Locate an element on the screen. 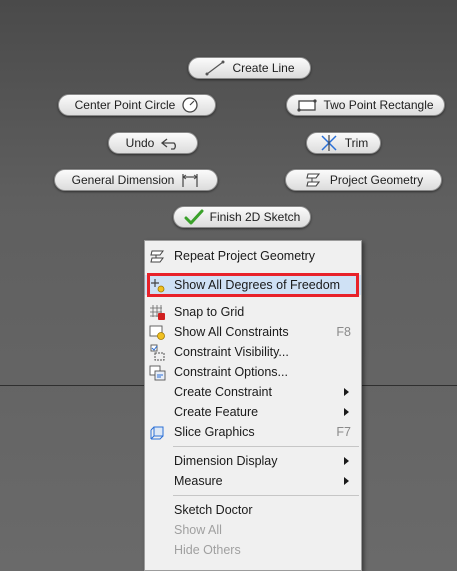 The width and height of the screenshot is (457, 571). menu-item-label: Snap to Grid is located at coordinates (209, 312).